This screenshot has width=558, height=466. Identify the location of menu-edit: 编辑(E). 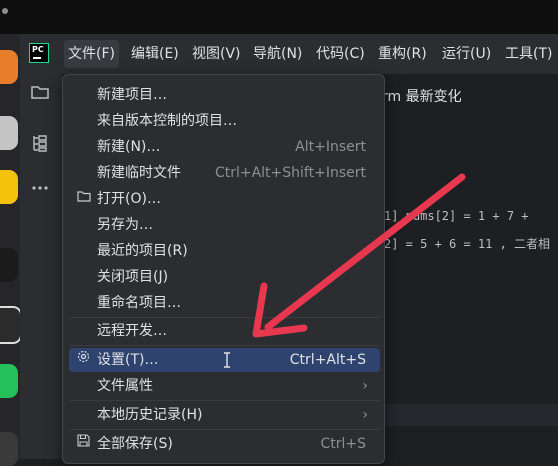
(155, 54).